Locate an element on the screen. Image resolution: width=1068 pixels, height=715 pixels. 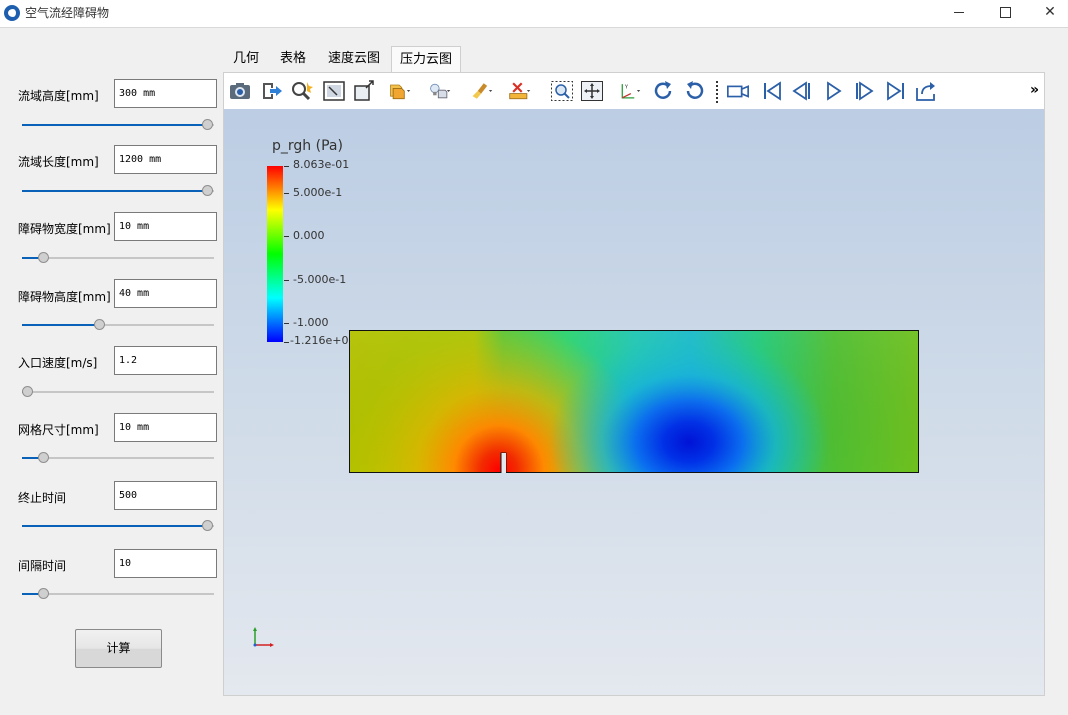
probe-icon is located at coordinates (302, 91).